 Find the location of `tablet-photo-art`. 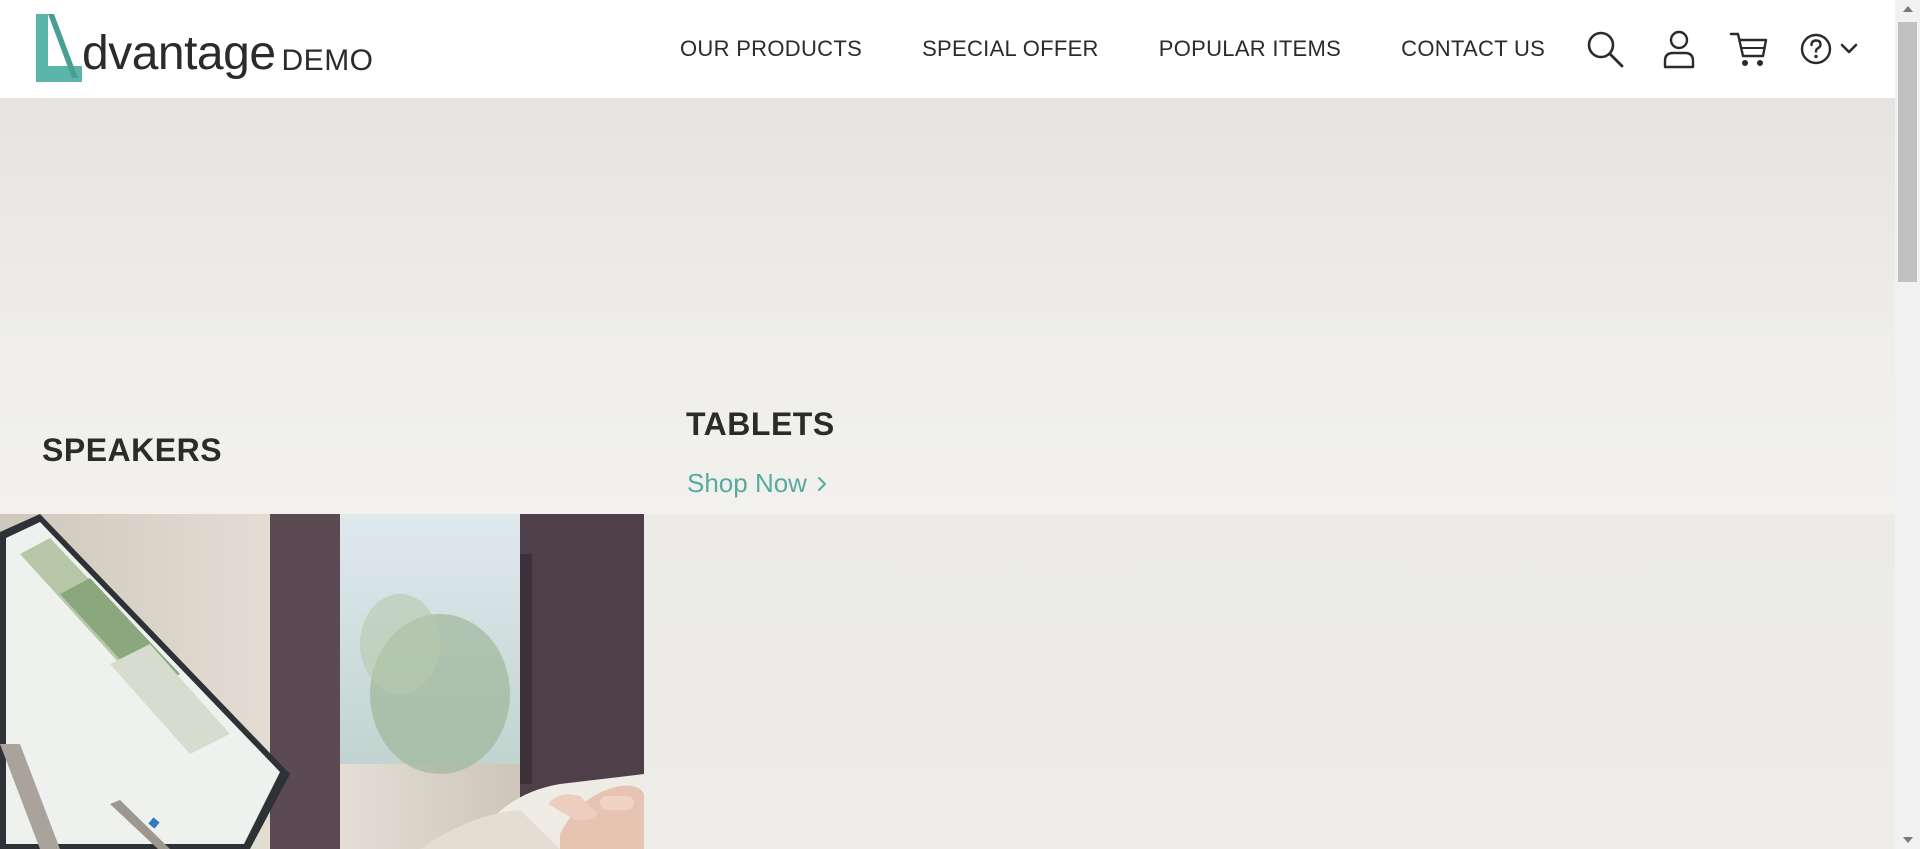

tablet-photo-art is located at coordinates (322, 681).